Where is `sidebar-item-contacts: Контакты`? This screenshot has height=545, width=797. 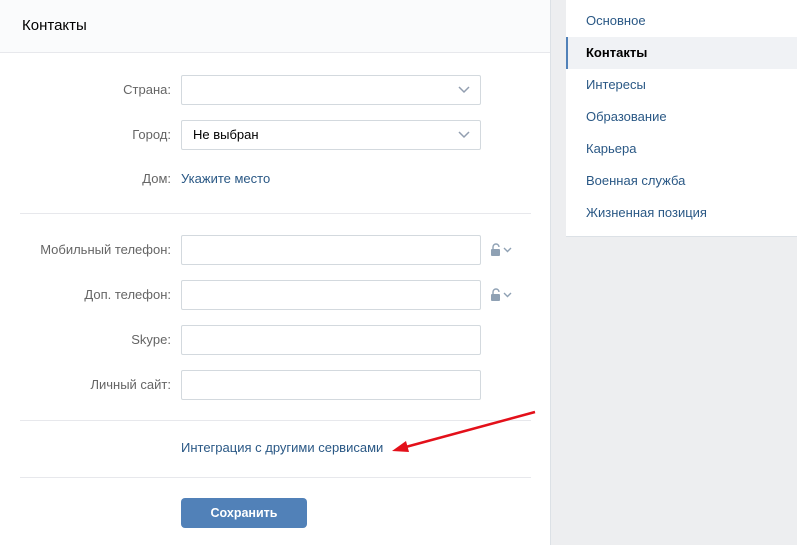 sidebar-item-contacts: Контакты is located at coordinates (681, 53).